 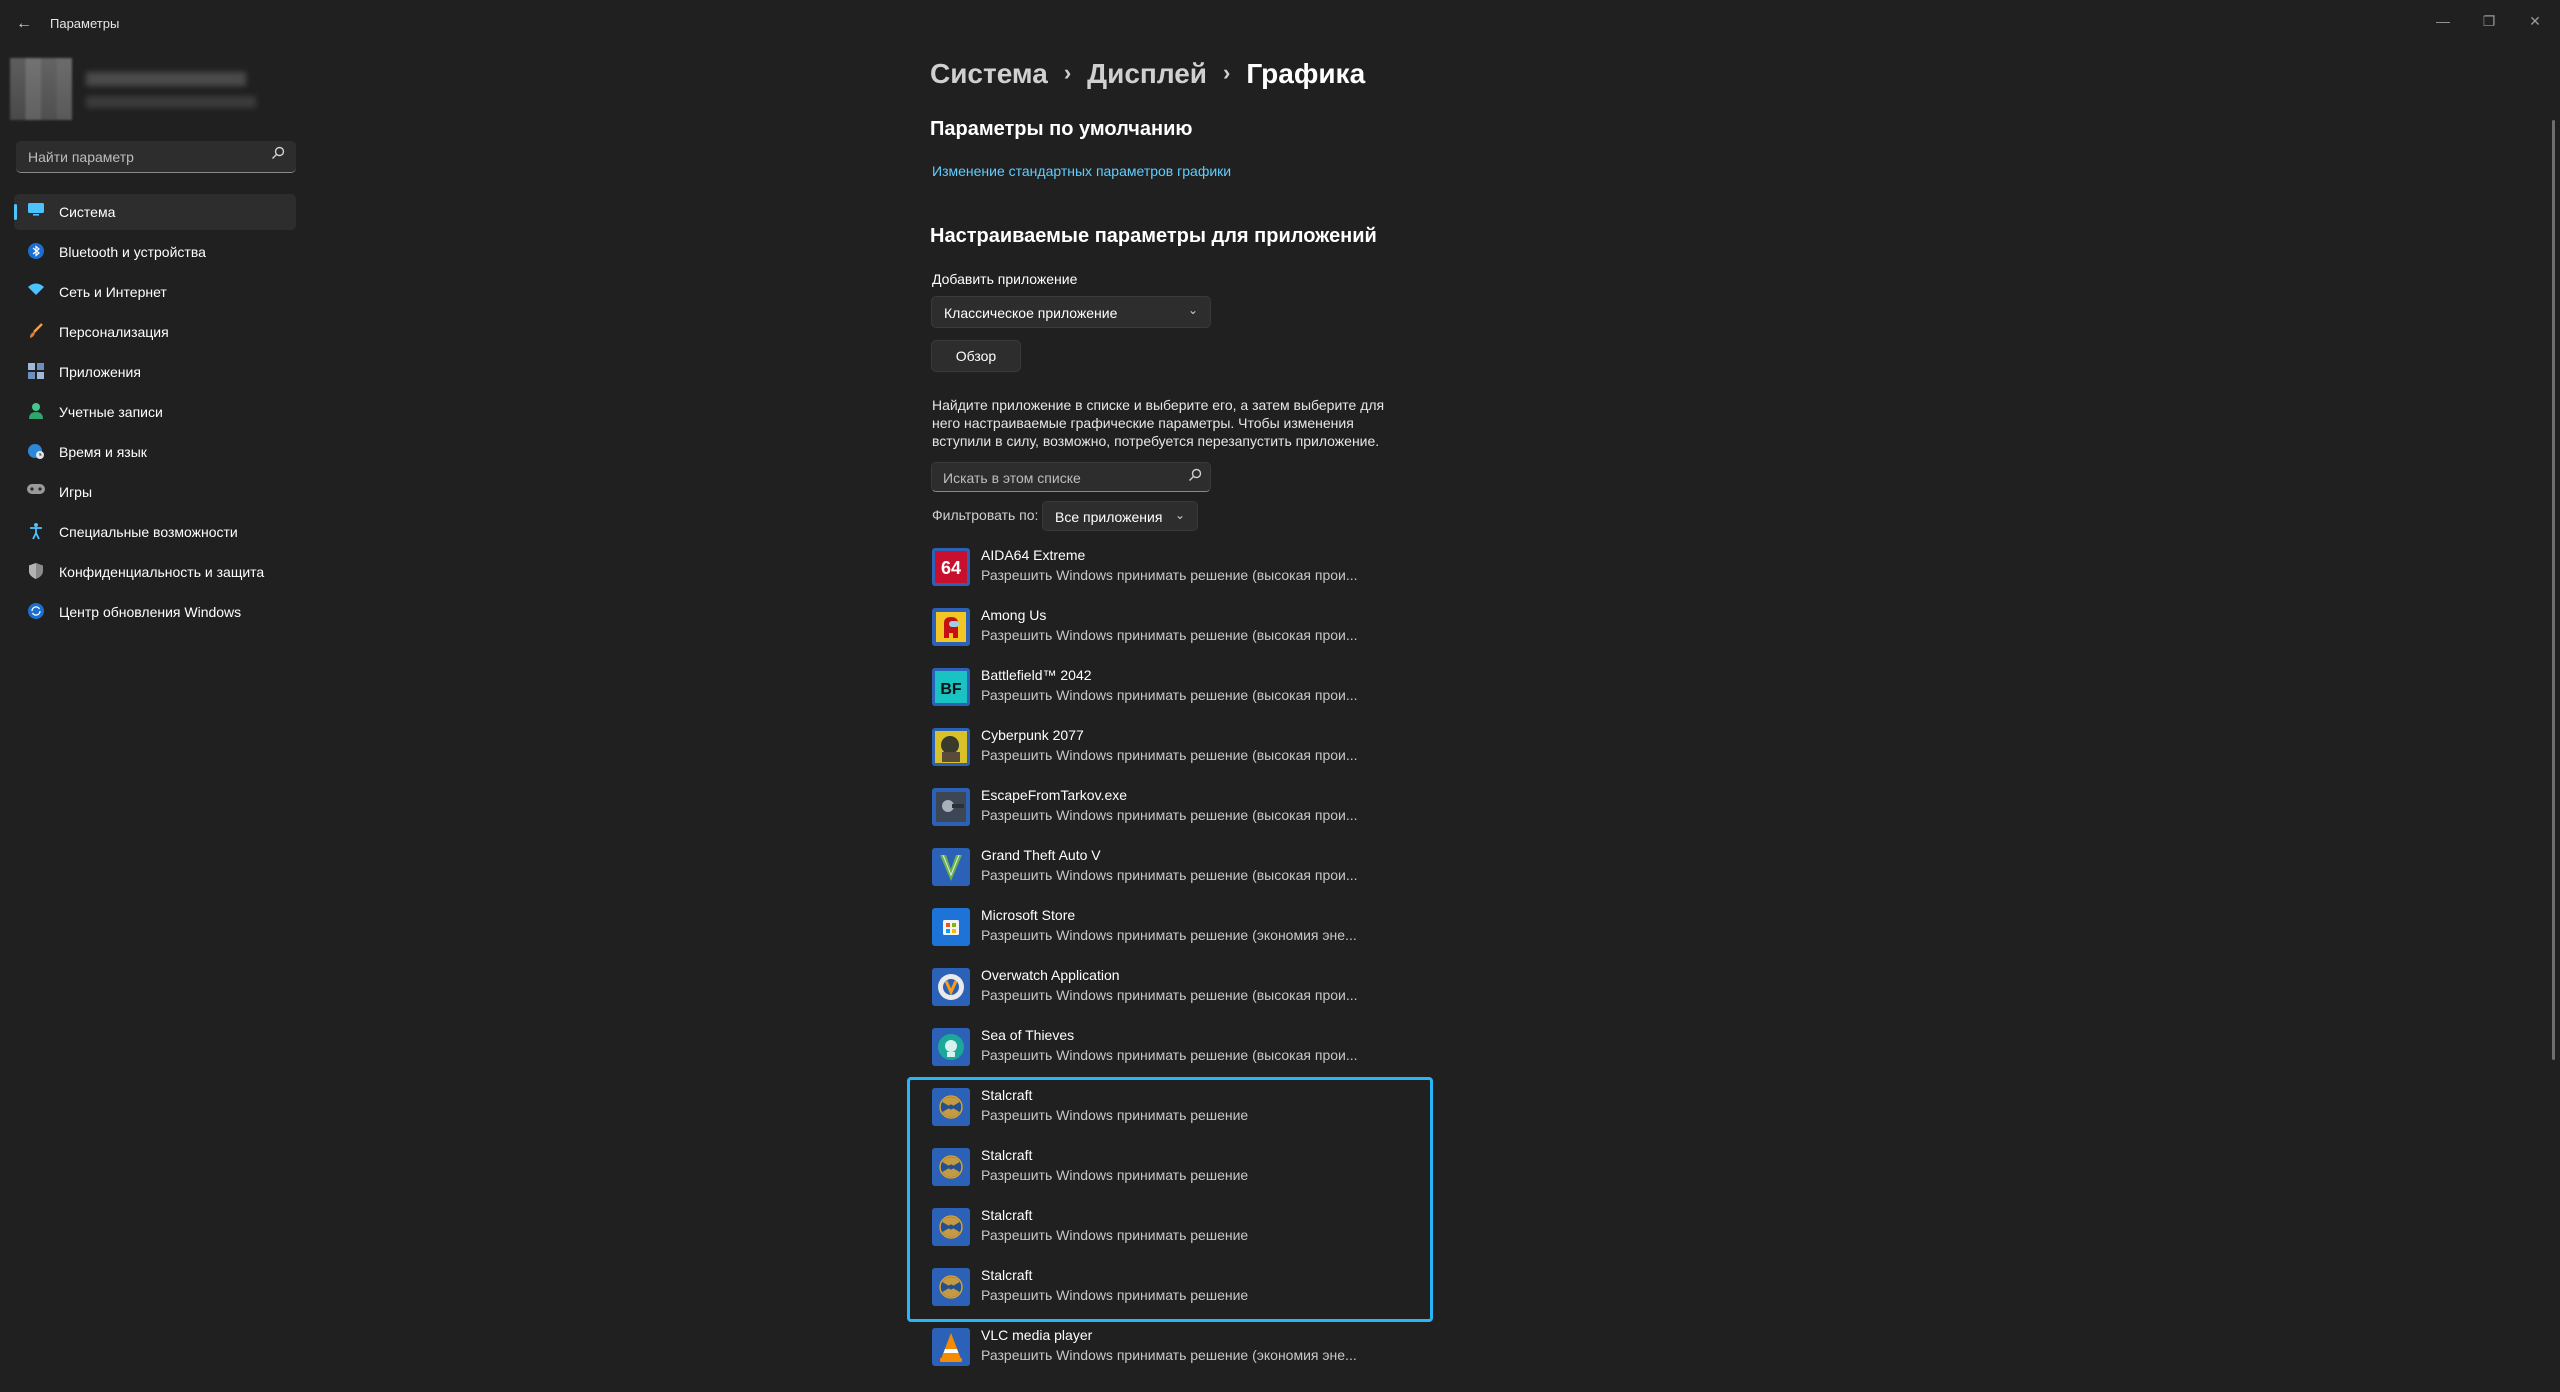 I want to click on app-name: Overwatch Application, so click(x=1050, y=975).